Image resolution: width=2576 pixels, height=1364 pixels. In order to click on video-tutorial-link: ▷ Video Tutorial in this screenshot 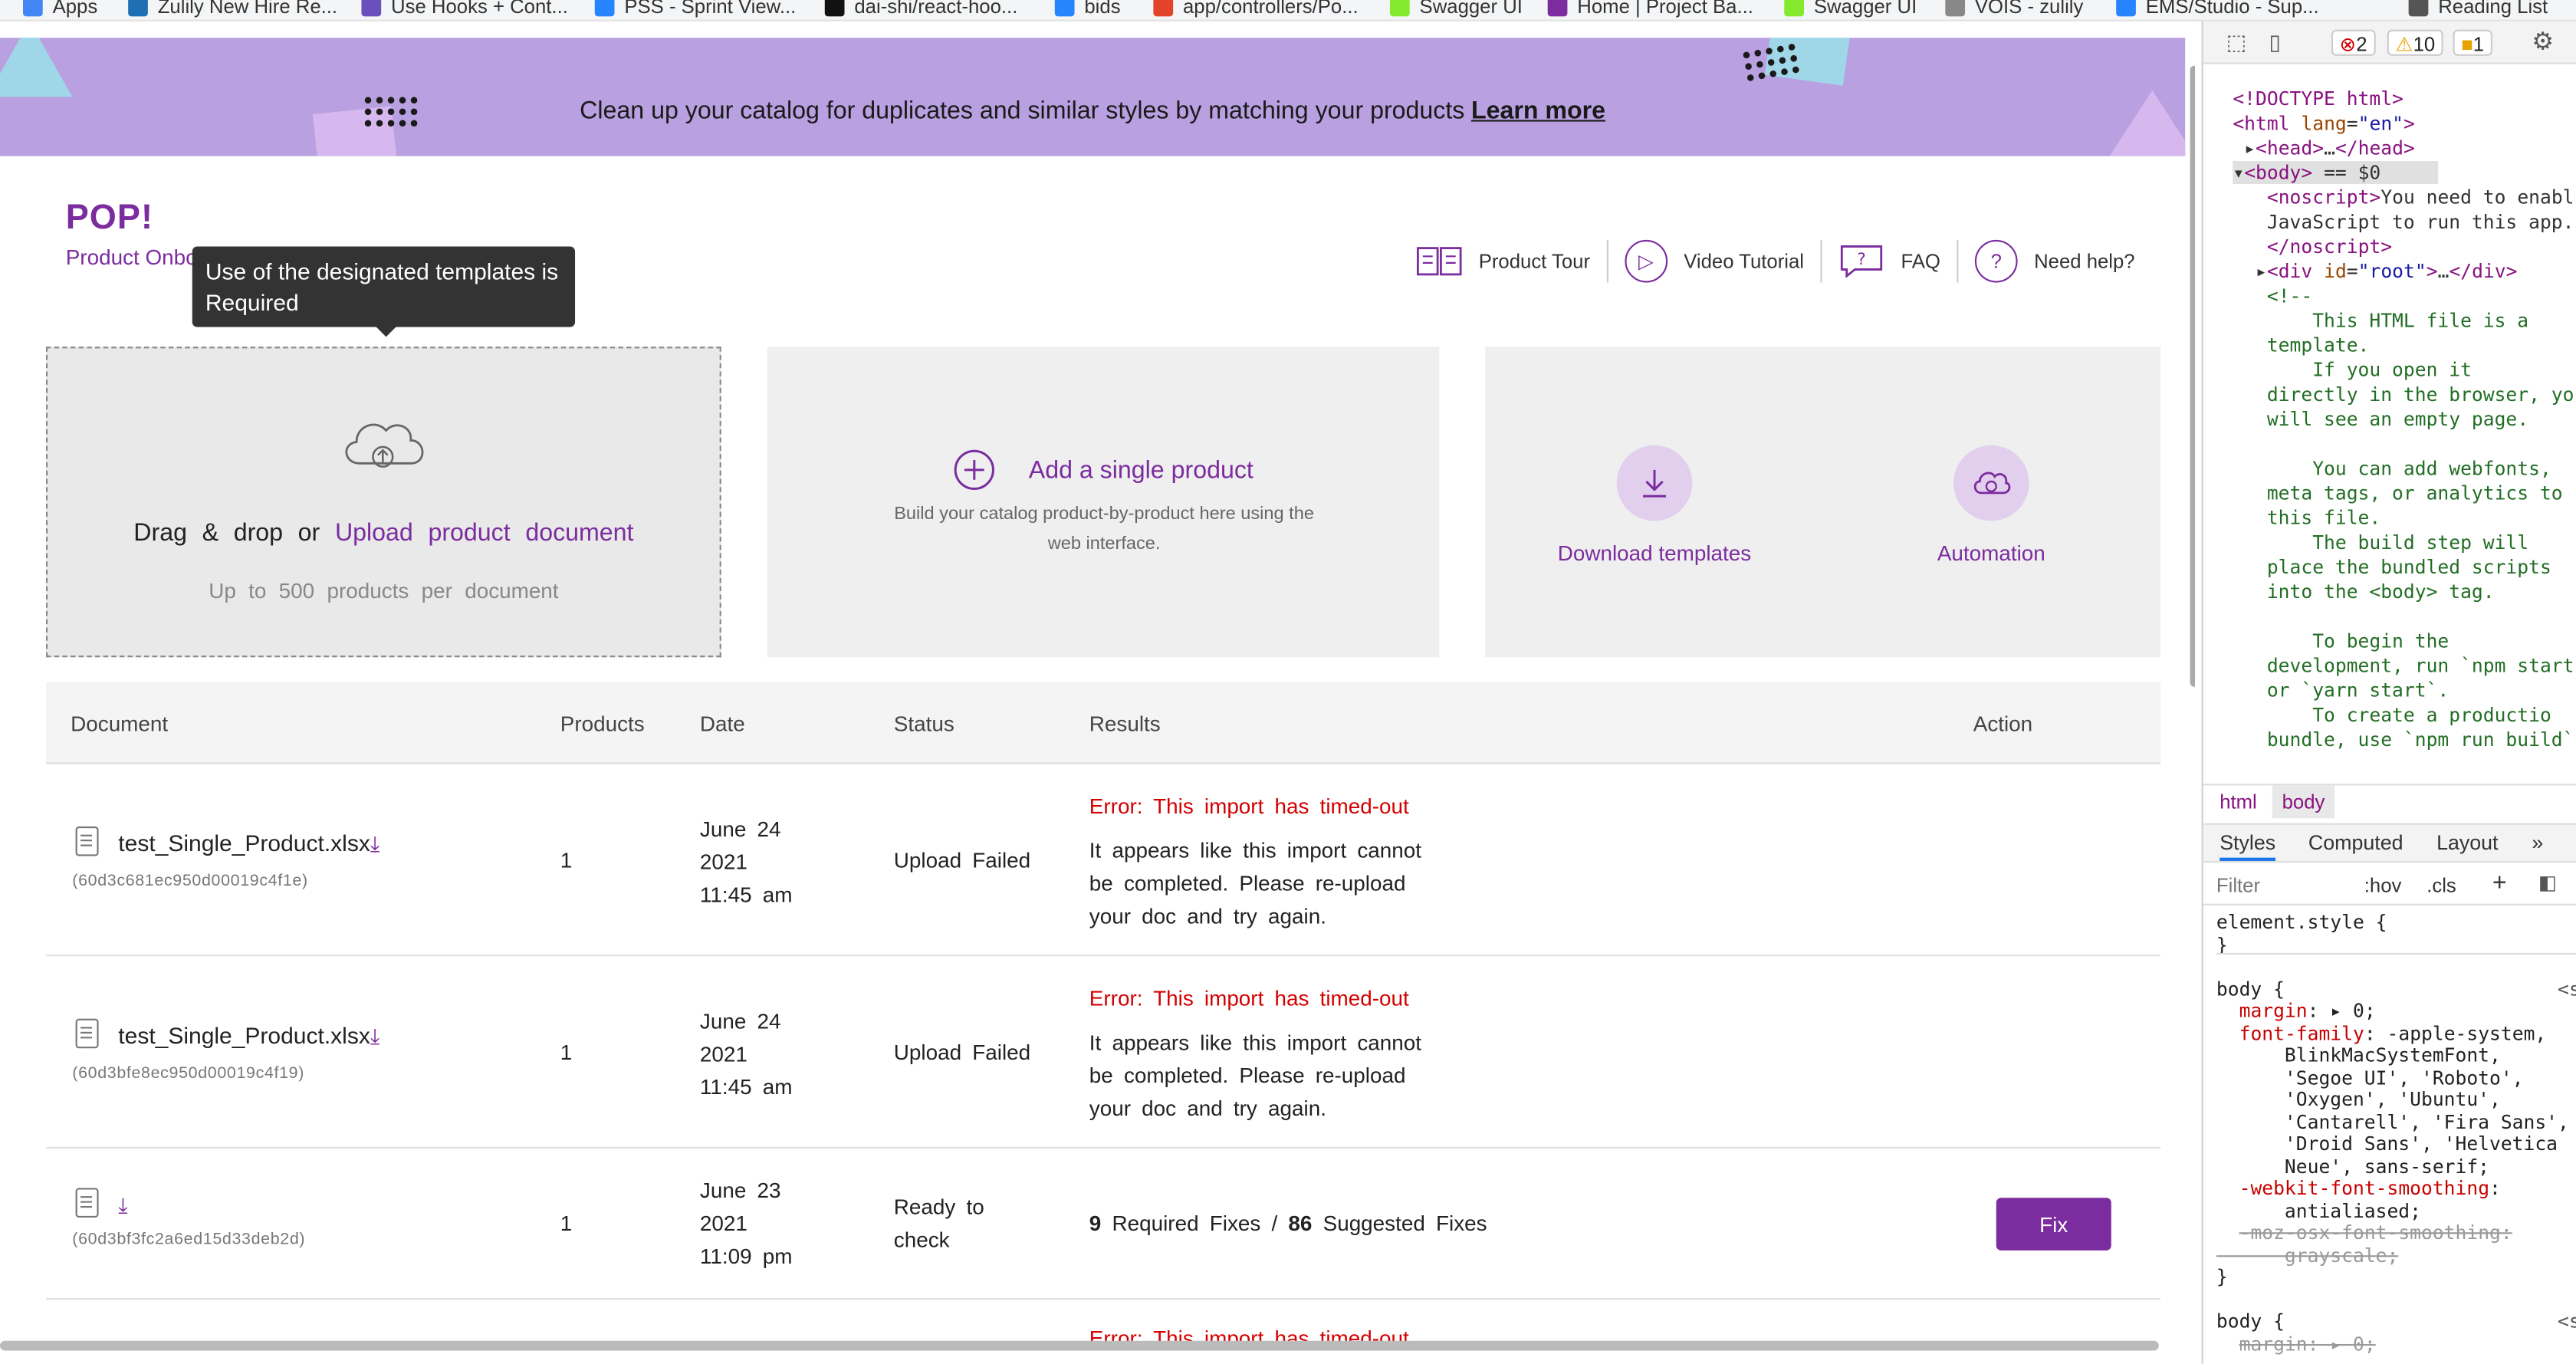, I will do `click(1715, 261)`.